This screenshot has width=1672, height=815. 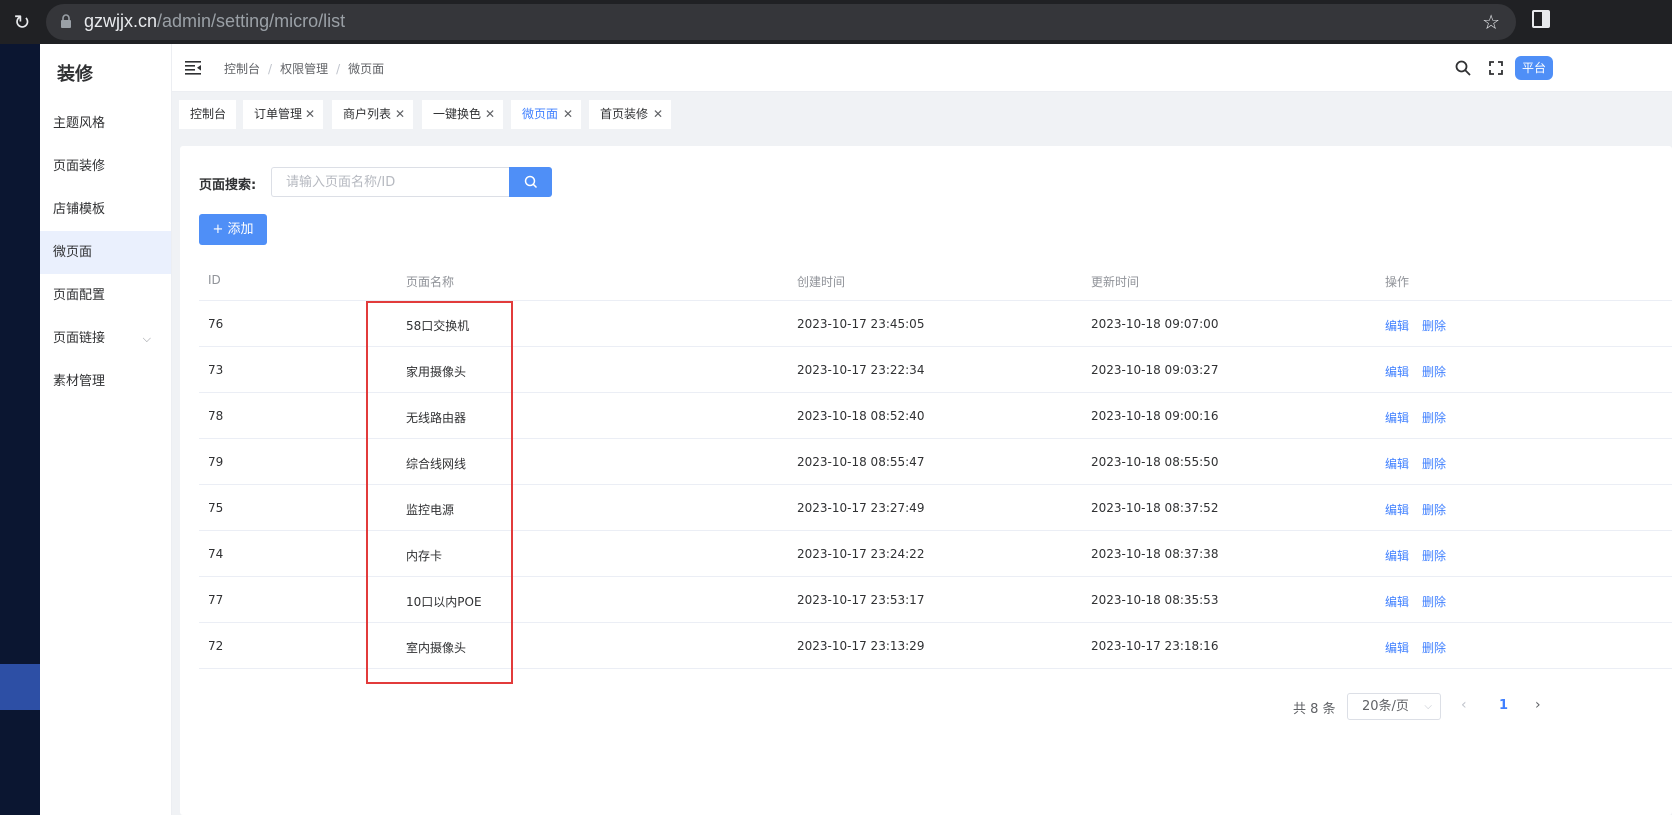 I want to click on row-created-time: 2023-10-17 23:53:17, so click(x=861, y=600).